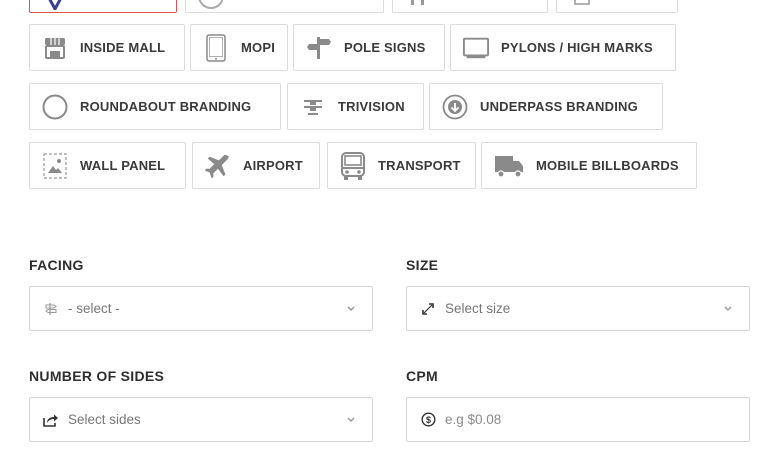 The width and height of the screenshot is (775, 450). I want to click on chip-label: INSIDE MALL, so click(123, 47).